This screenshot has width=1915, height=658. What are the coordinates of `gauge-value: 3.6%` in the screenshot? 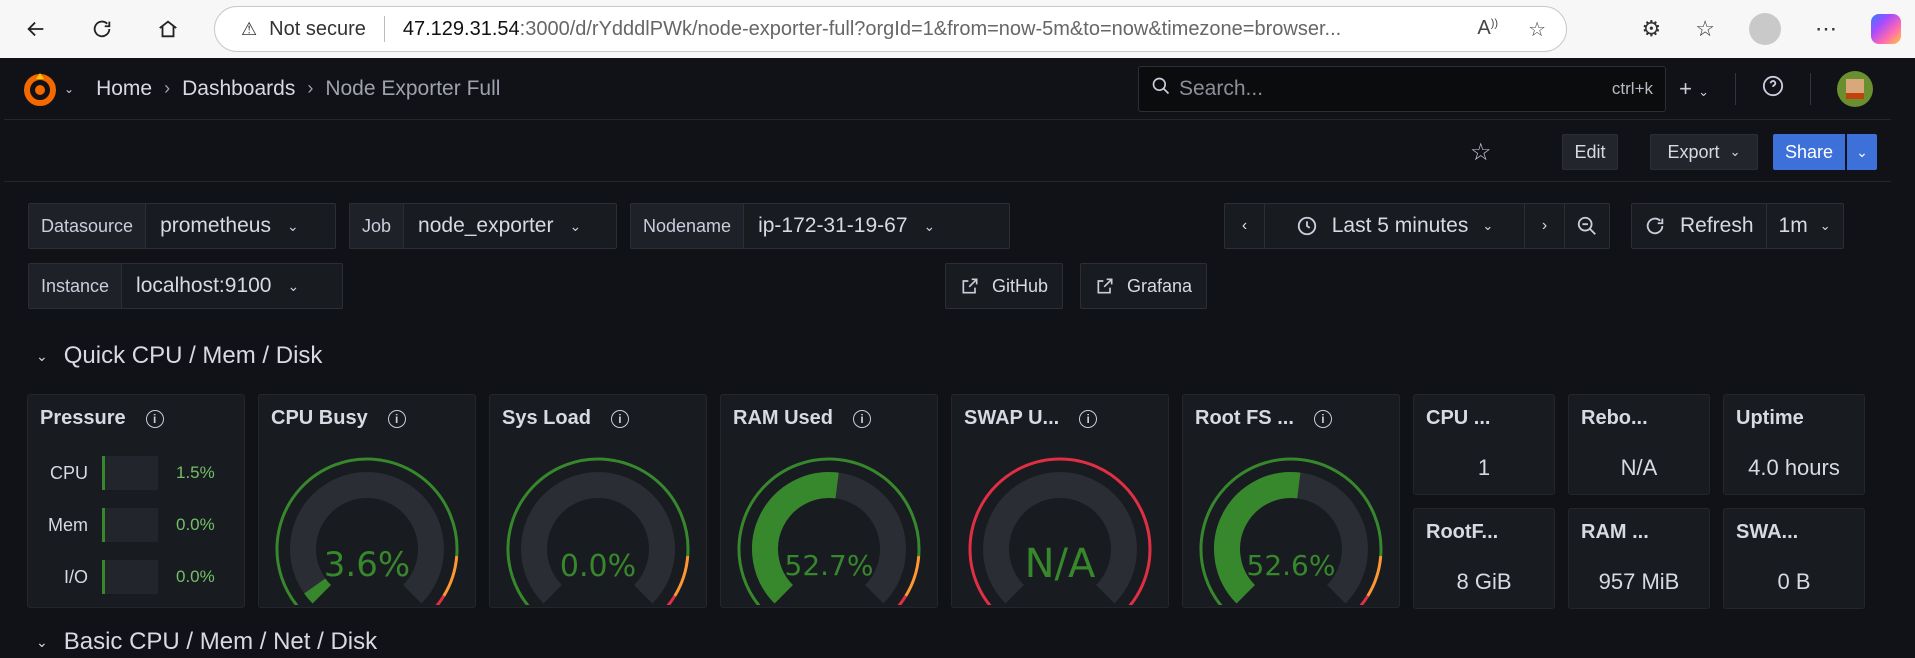 It's located at (367, 565).